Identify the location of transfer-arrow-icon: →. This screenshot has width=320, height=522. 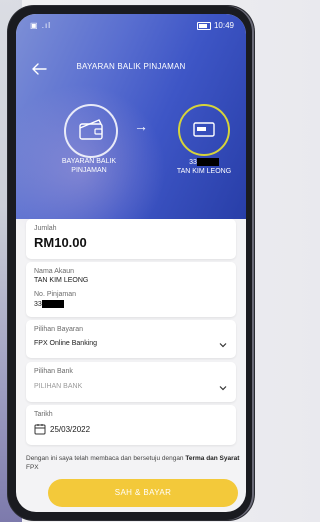
(141, 126).